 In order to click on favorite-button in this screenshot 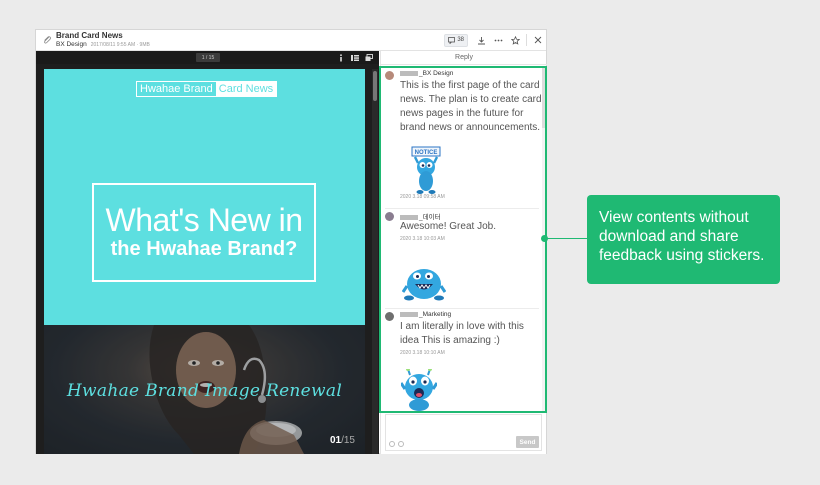, I will do `click(515, 40)`.